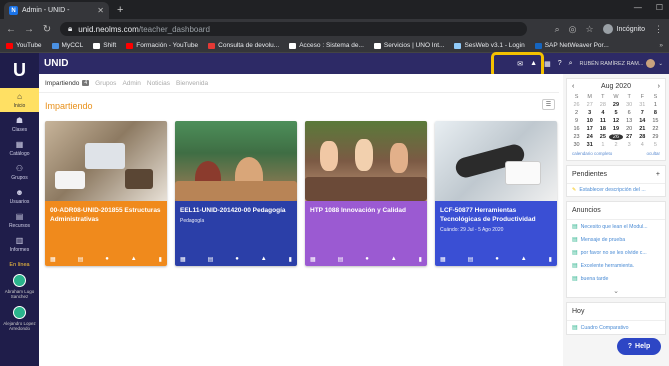 The height and width of the screenshot is (366, 669). I want to click on full-calendar-link: calendario completo, so click(592, 153).